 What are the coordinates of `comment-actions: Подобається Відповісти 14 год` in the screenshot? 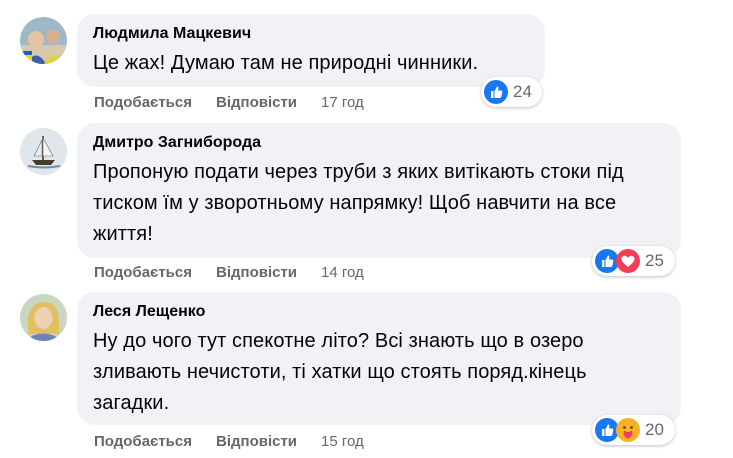 It's located at (229, 272).